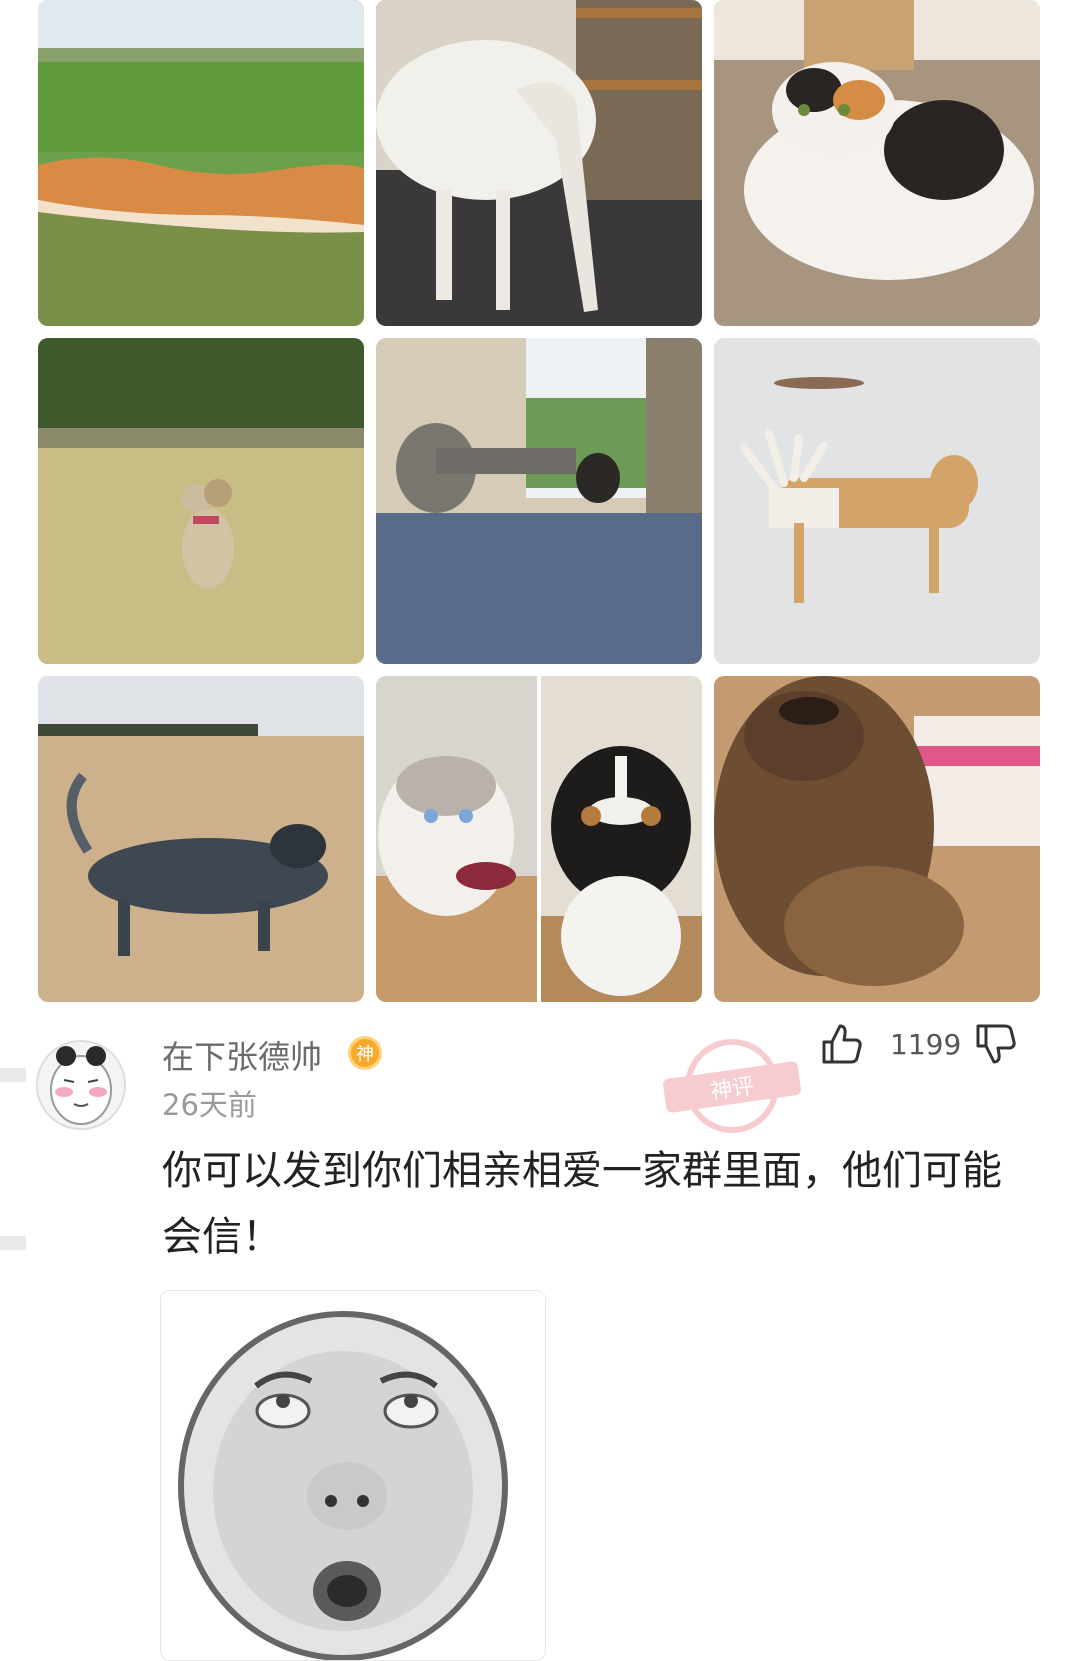 This screenshot has width=1080, height=1661. Describe the element at coordinates (365, 1053) in the screenshot. I see `god-badge-icon: 神` at that location.